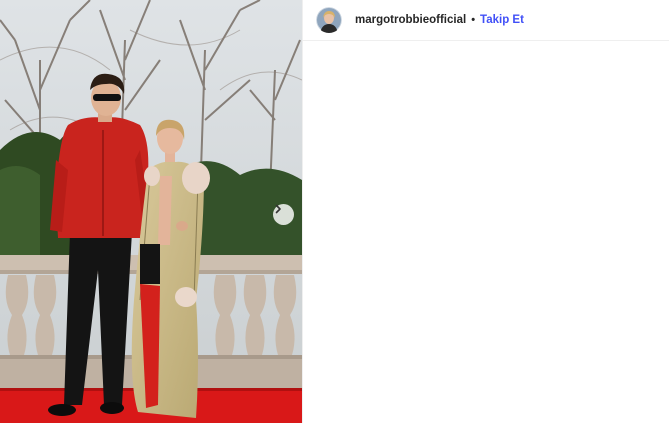  What do you see at coordinates (302, 211) in the screenshot?
I see `panel-divider` at bounding box center [302, 211].